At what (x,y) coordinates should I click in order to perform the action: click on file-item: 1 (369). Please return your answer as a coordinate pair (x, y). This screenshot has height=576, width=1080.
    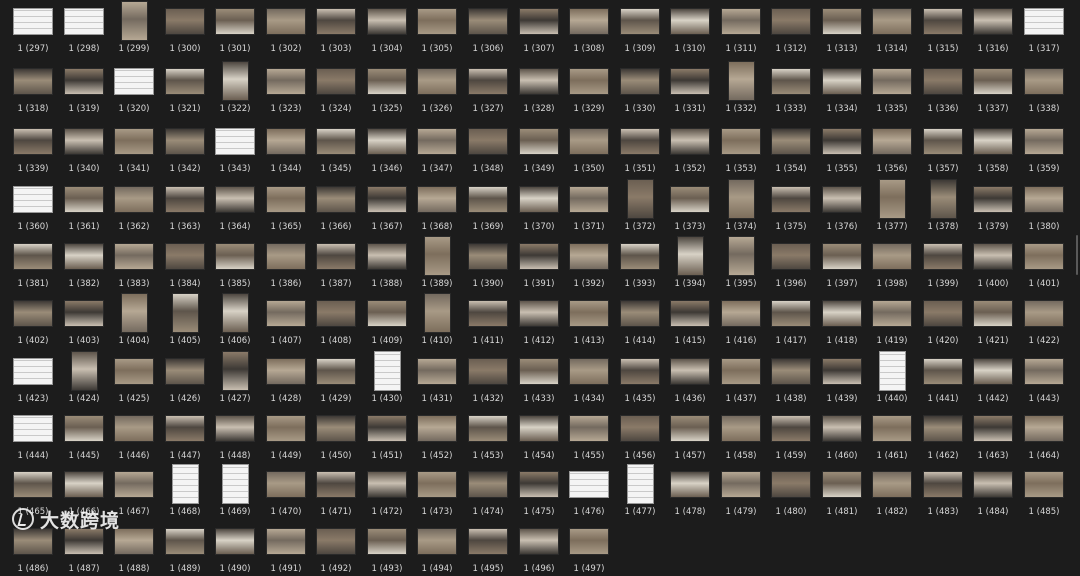
    Looking at the image, I should click on (488, 206).